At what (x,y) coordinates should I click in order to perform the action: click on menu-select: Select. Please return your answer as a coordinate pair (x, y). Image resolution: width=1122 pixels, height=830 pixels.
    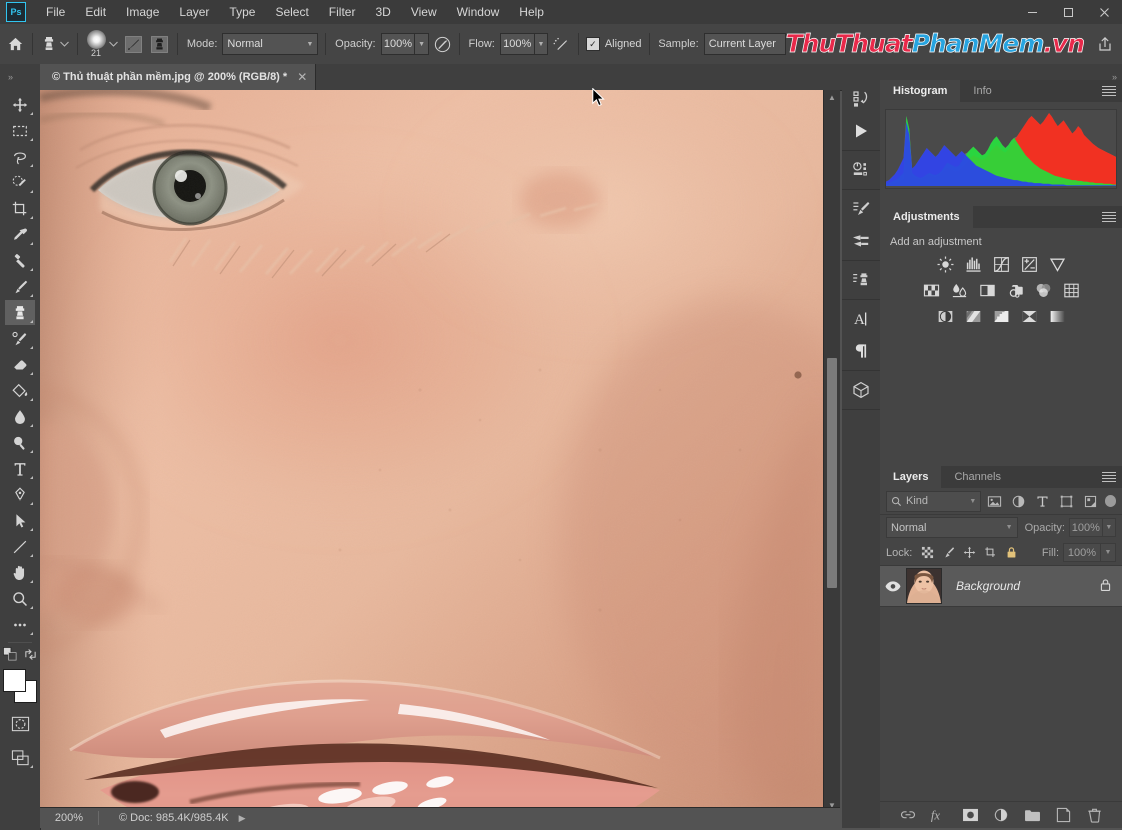
    Looking at the image, I should click on (291, 12).